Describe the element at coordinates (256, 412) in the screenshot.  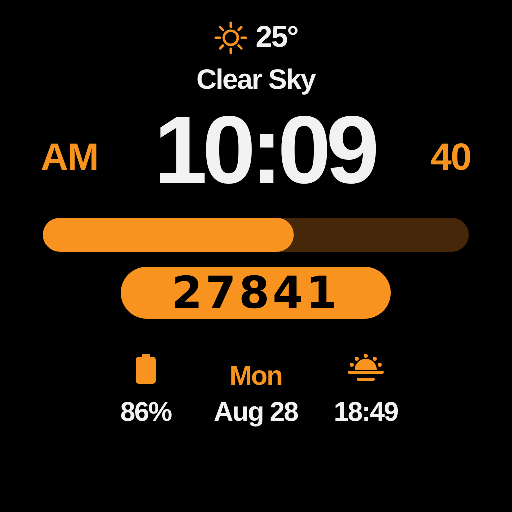
I see `date: Aug 28` at that location.